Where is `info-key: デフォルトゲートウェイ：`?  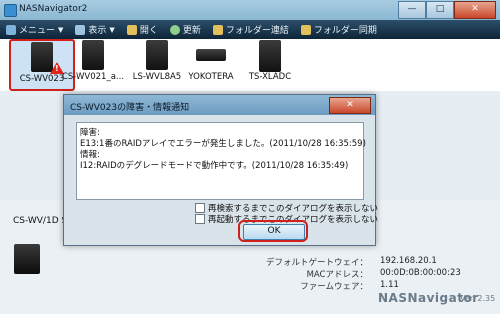 info-key: デフォルトゲートウェイ： is located at coordinates (316, 263).